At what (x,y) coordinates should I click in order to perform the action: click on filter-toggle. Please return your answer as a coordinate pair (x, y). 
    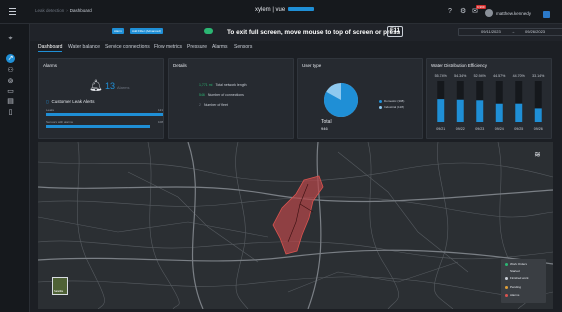
    Looking at the image, I should click on (208, 31).